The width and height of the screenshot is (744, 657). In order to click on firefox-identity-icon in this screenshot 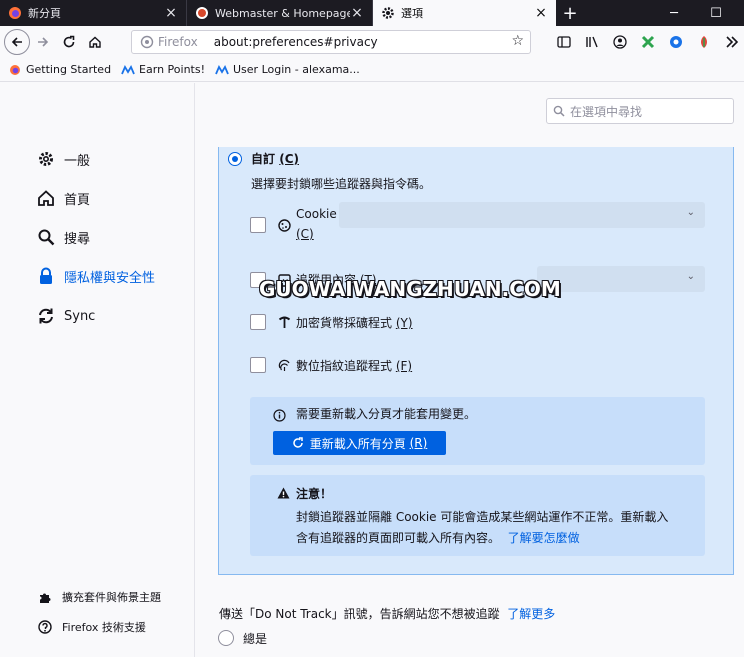, I will do `click(147, 42)`.